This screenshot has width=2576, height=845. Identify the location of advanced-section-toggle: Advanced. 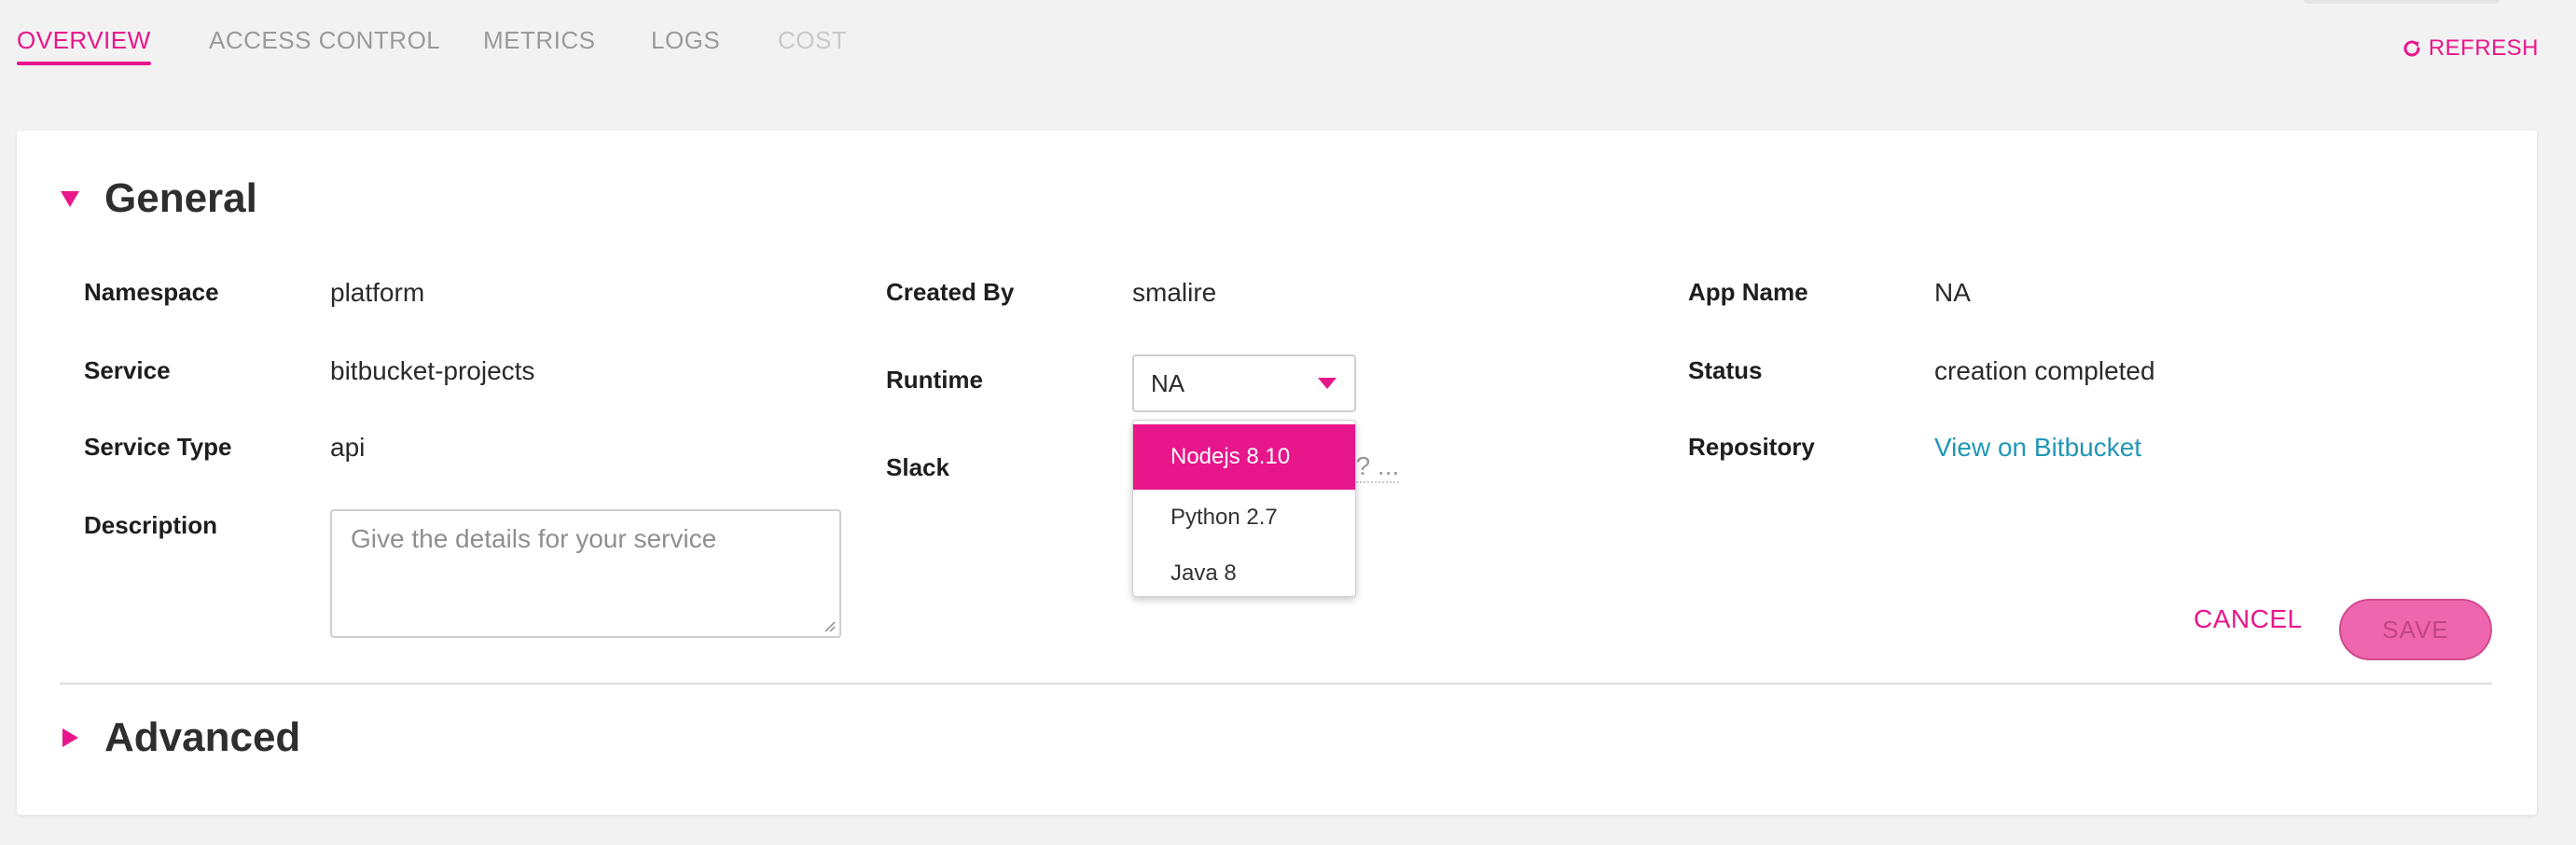
(180, 737).